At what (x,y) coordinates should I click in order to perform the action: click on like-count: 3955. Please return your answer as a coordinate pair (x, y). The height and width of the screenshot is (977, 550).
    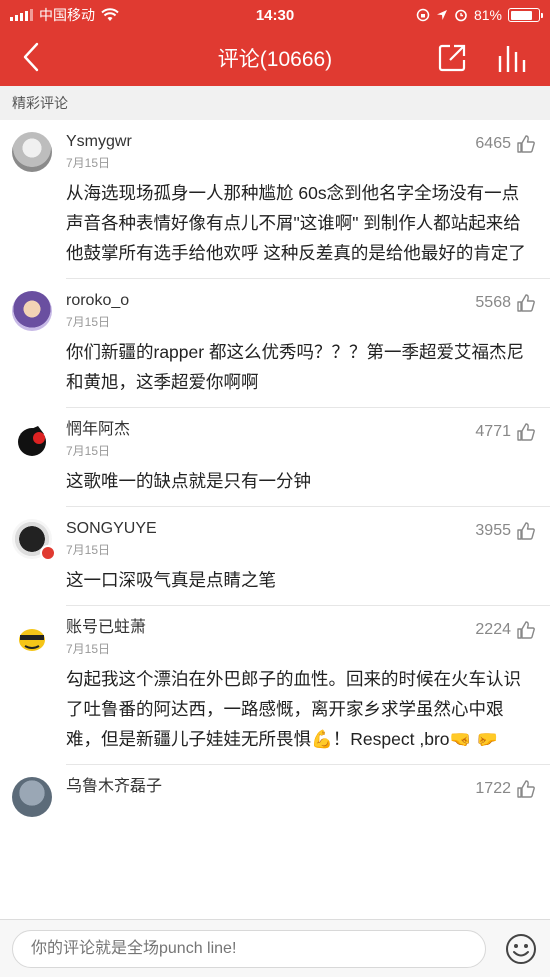
    Looking at the image, I should click on (493, 530).